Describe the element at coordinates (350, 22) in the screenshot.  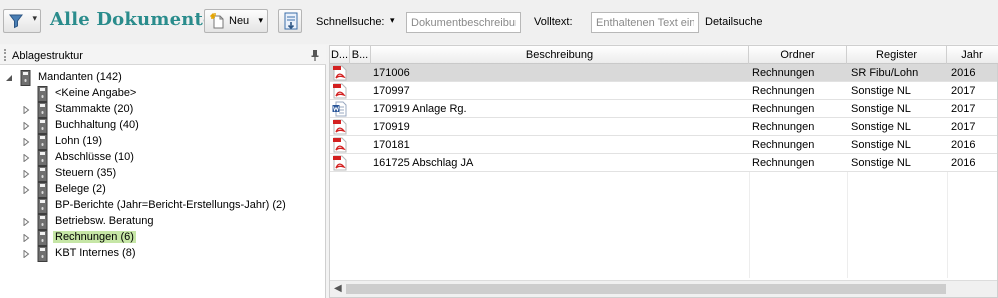
I see `quicksearch-label: Schnellsuche:` at that location.